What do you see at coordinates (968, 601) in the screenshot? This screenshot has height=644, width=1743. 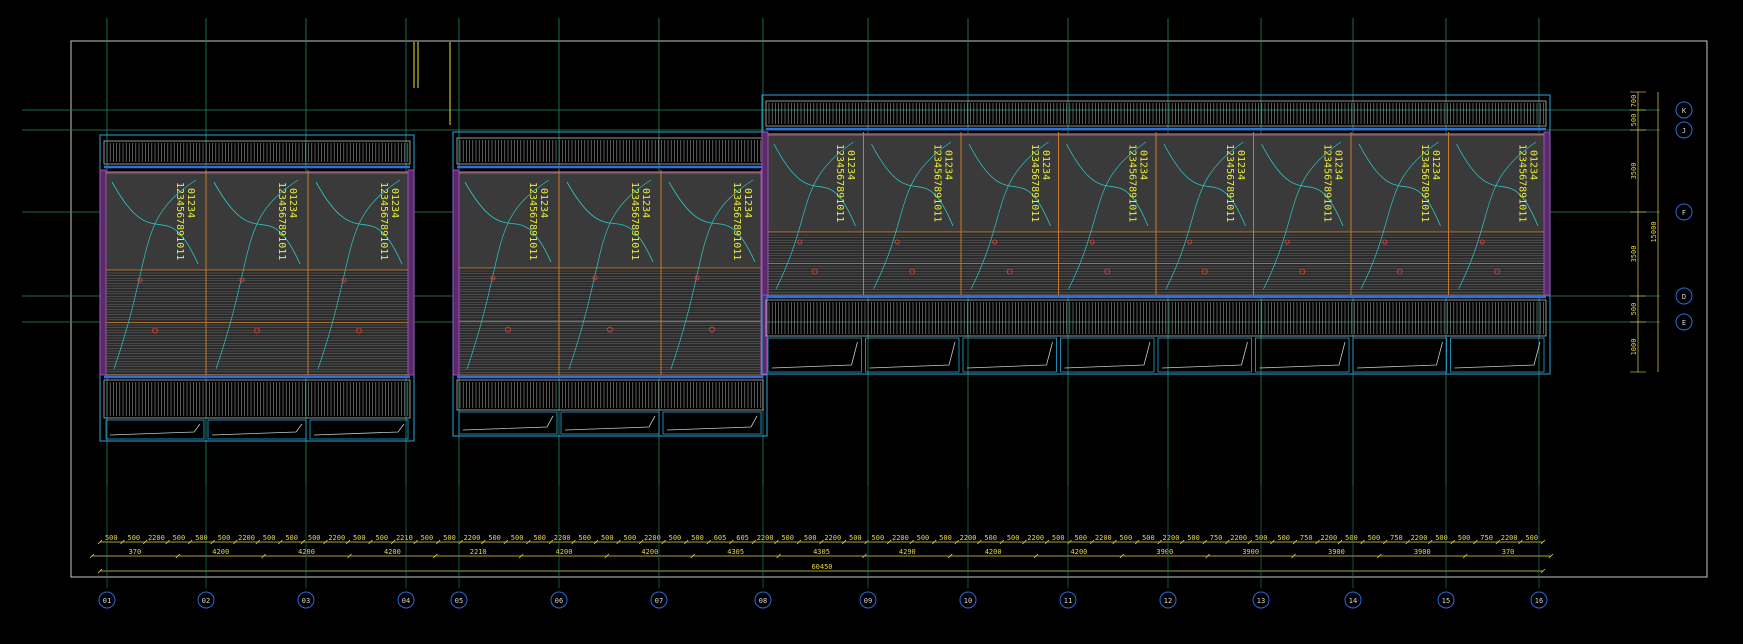 I see `grid-bubble-label: 10` at bounding box center [968, 601].